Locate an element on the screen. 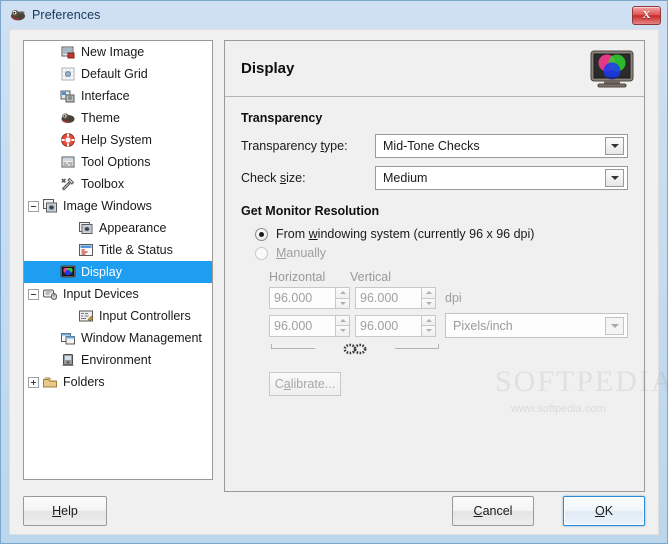 The width and height of the screenshot is (668, 544). display-monitor-rgb-icon is located at coordinates (612, 69).